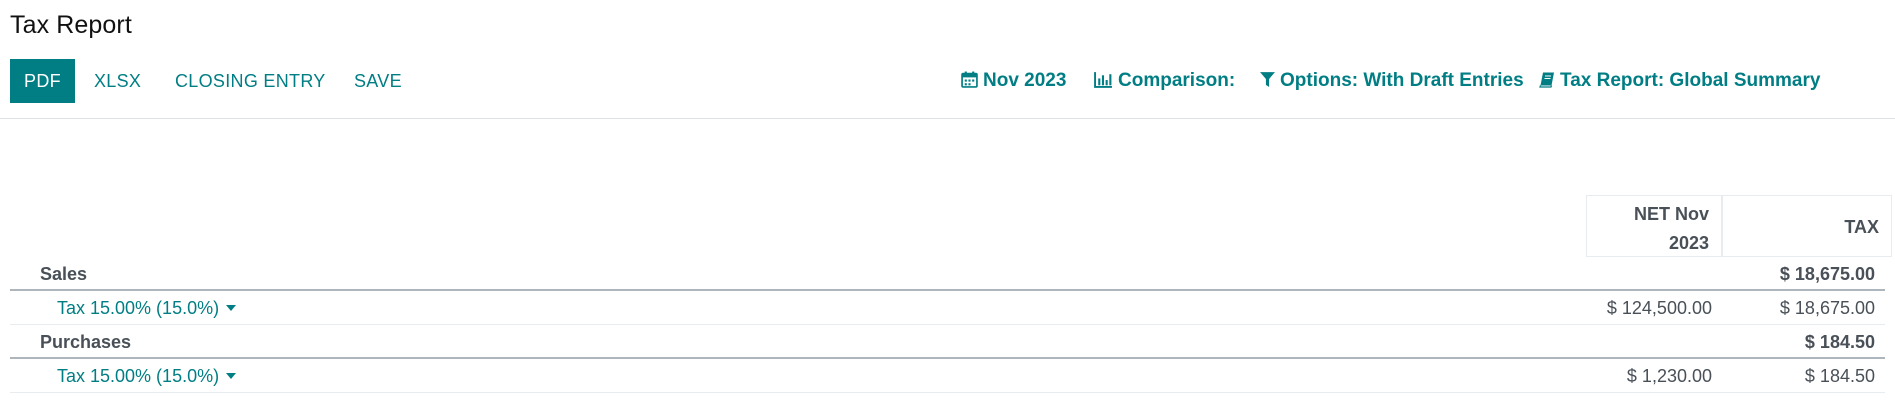 This screenshot has width=1895, height=407. Describe the element at coordinates (947, 274) in the screenshot. I see `section-row-sales: Sales $ 18,675.00` at that location.